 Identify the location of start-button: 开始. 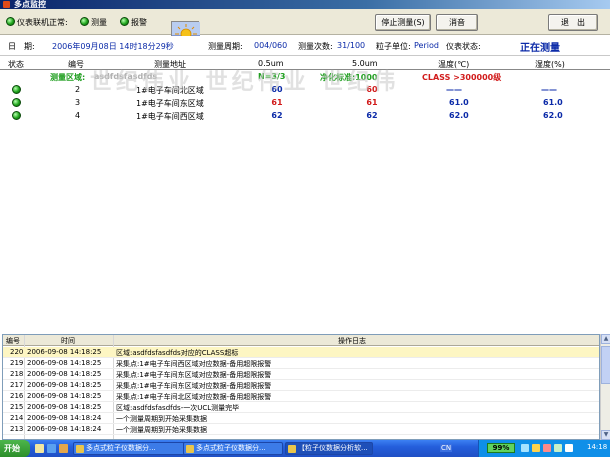
(15, 448).